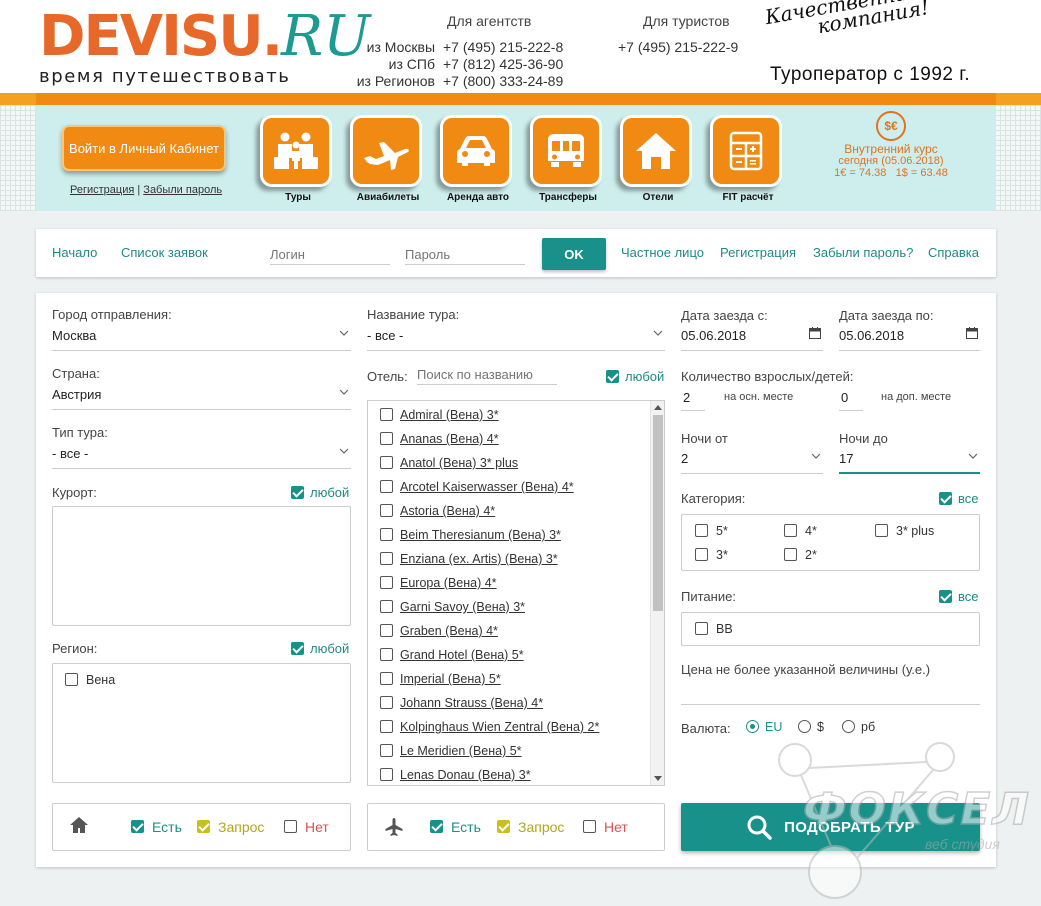 This screenshot has height=906, width=1041. Describe the element at coordinates (658, 160) in the screenshot. I see `nav-hotels: Отели` at that location.